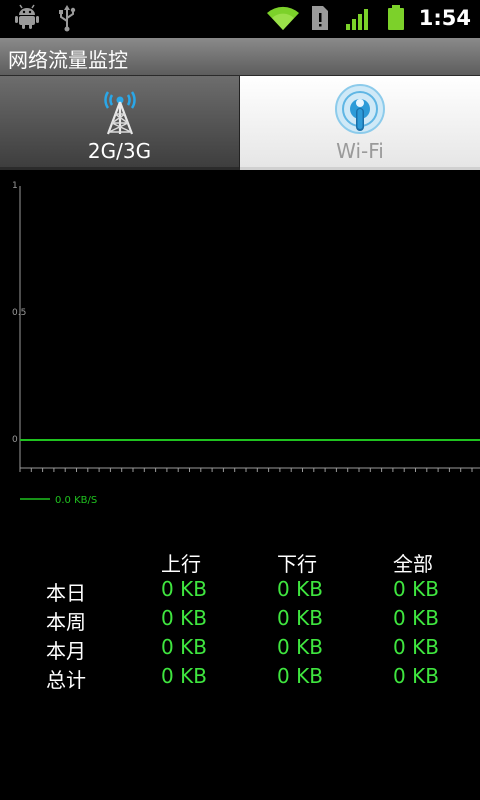  I want to click on row-label: 总计, so click(66, 680).